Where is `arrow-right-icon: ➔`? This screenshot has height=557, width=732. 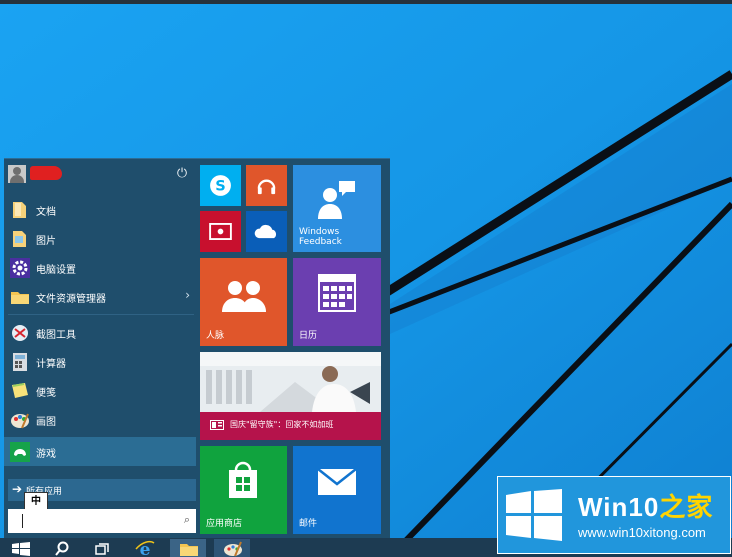 arrow-right-icon: ➔ is located at coordinates (17, 489).